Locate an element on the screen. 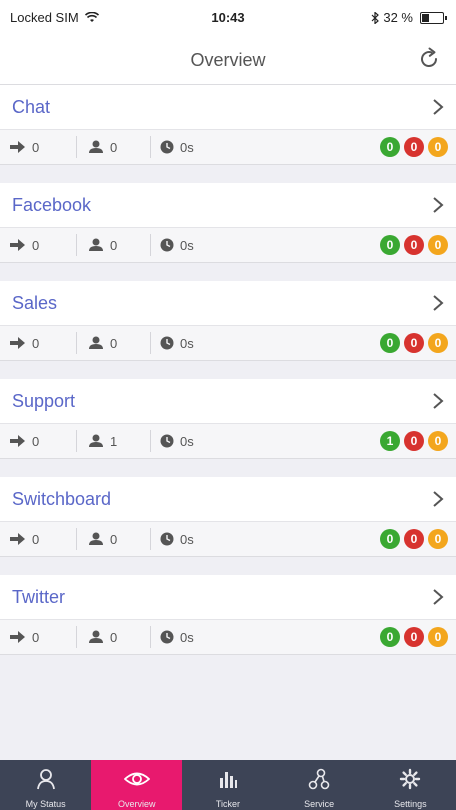  agents-count: 1 is located at coordinates (114, 441).